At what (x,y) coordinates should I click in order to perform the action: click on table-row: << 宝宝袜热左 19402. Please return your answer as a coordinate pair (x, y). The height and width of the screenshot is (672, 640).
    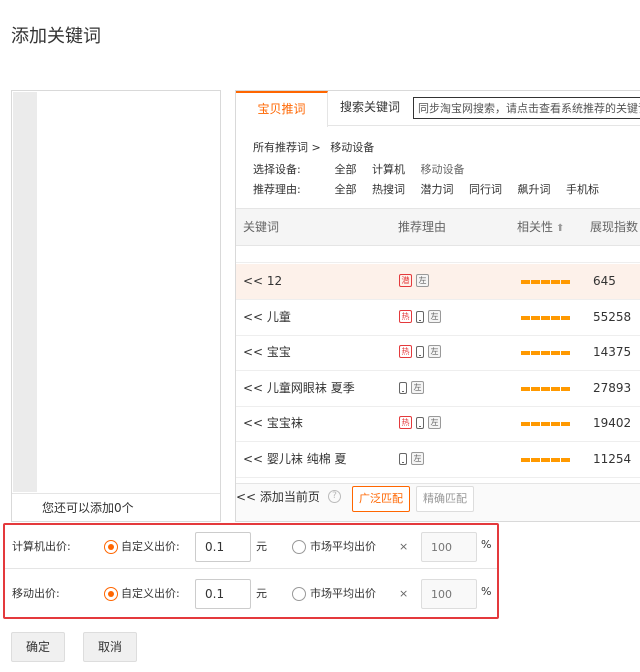
    Looking at the image, I should click on (438, 424).